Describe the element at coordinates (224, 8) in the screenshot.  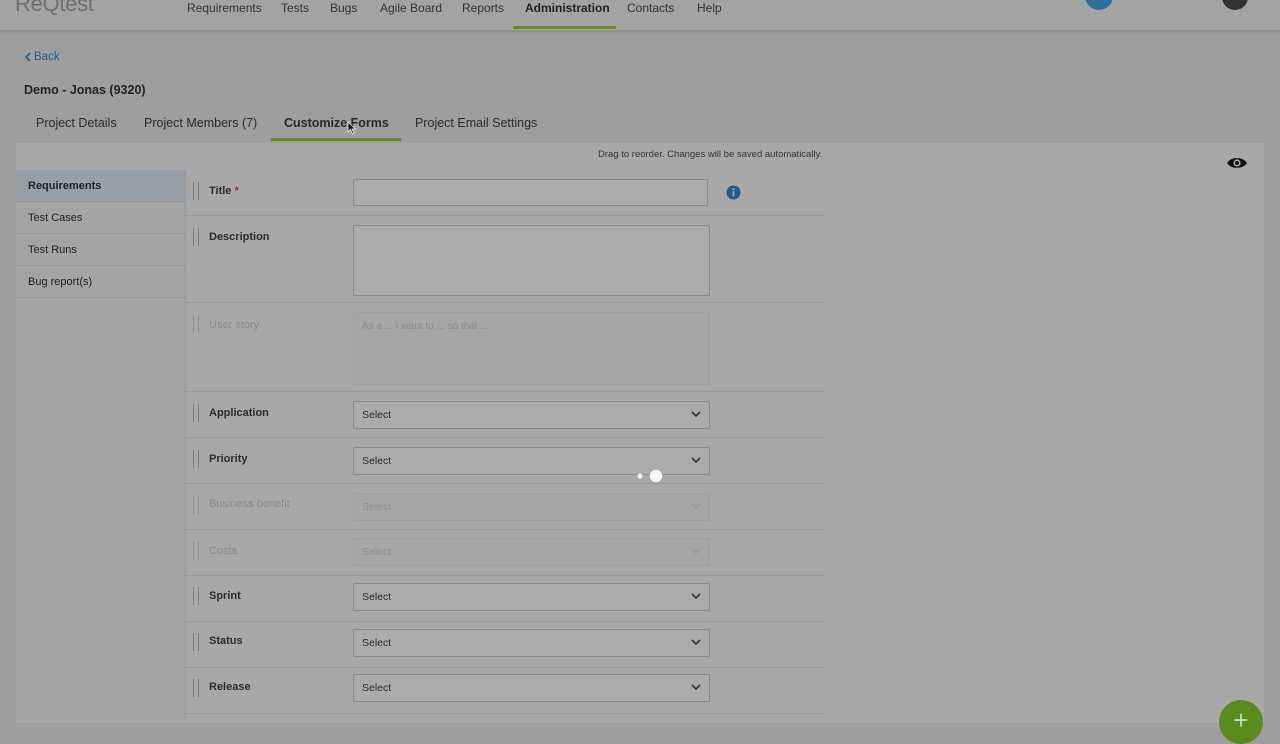
I see `nav-requirements: Requirements` at that location.